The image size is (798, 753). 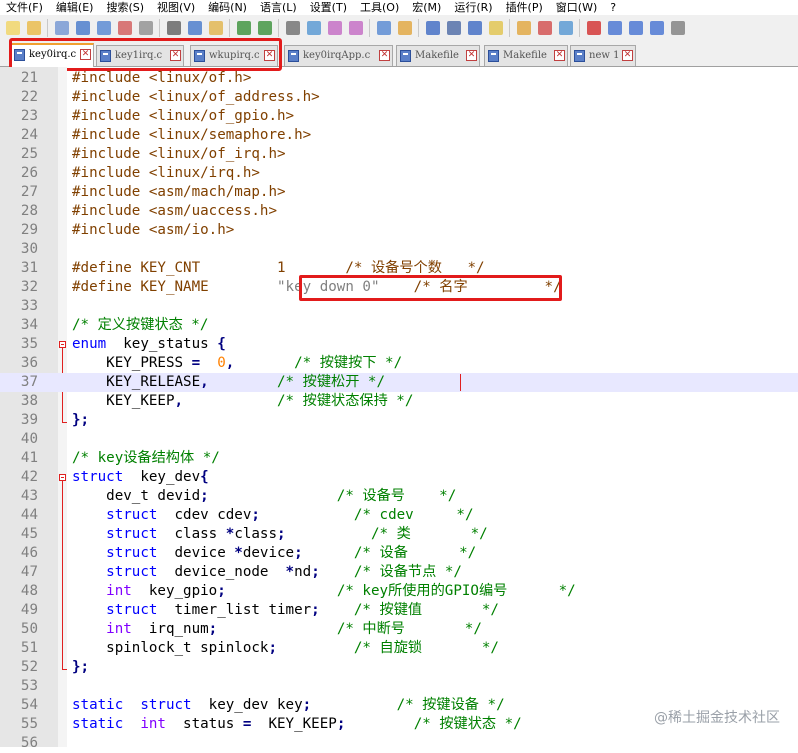 What do you see at coordinates (52, 55) in the screenshot?
I see `tab-key0irq-c: key0irq.c ✕` at bounding box center [52, 55].